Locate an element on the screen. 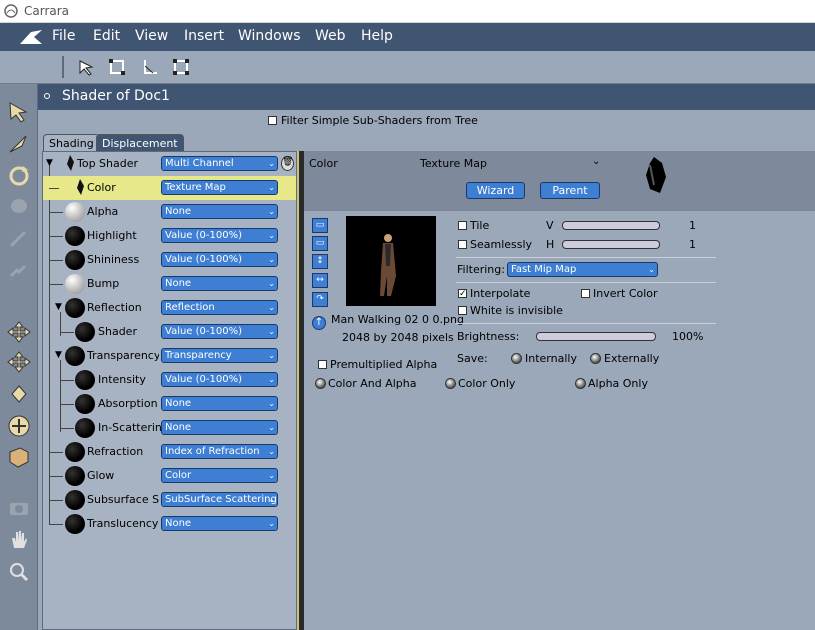  wand-icon is located at coordinates (19, 238).